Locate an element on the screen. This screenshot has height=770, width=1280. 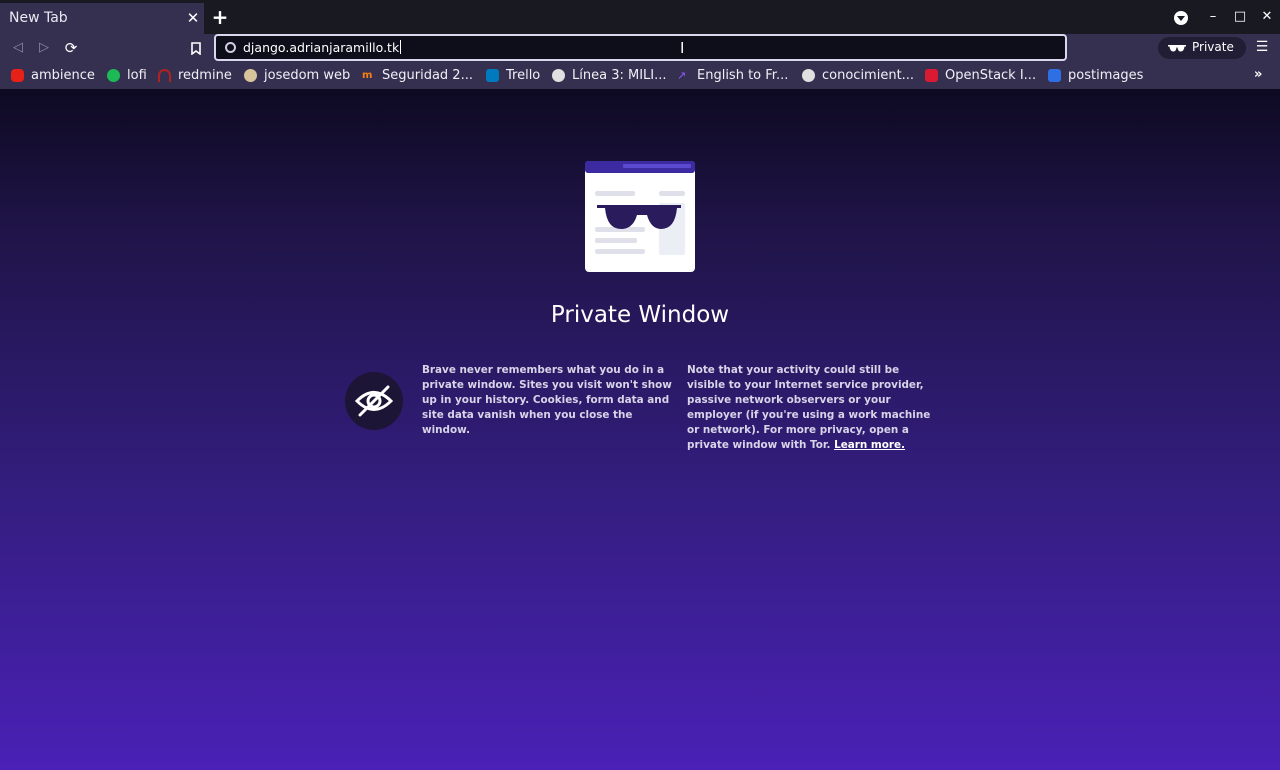
private-badge: Private is located at coordinates (1202, 48).